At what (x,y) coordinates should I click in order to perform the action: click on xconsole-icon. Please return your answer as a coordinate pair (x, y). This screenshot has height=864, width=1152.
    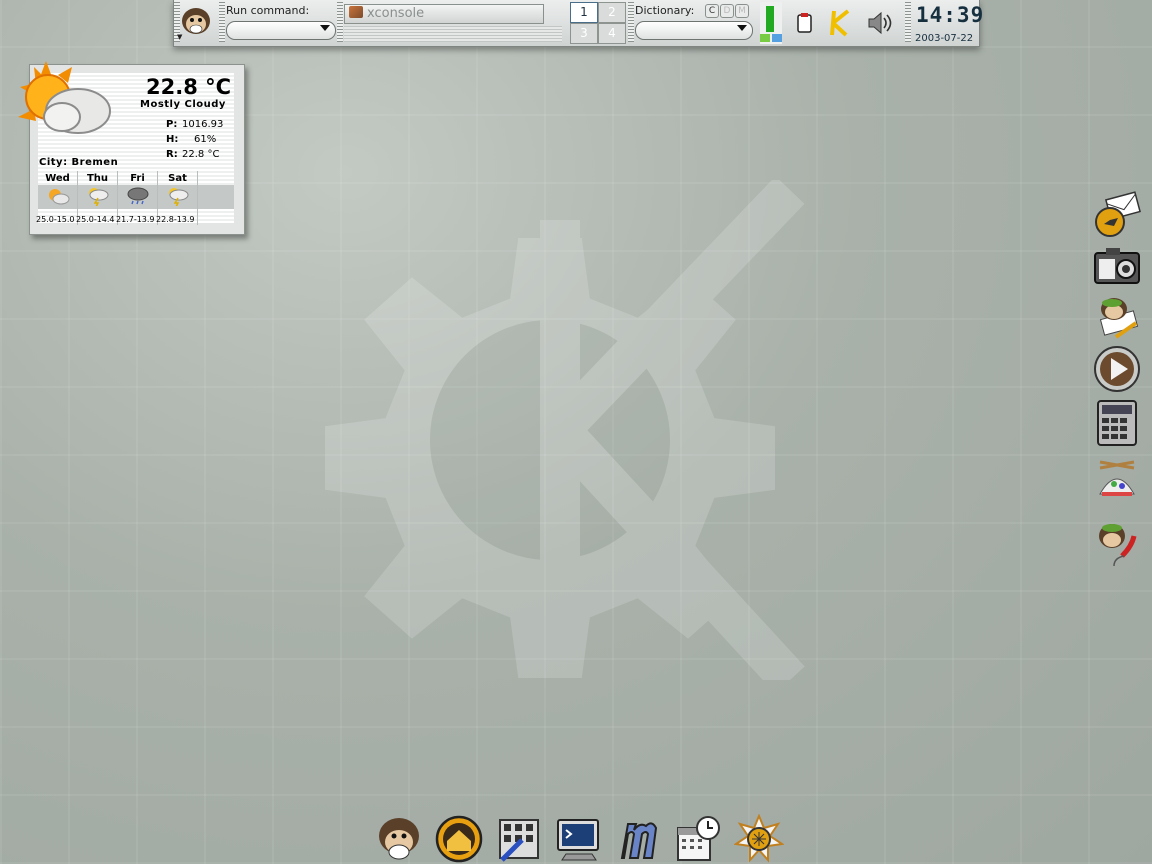
    Looking at the image, I should click on (356, 12).